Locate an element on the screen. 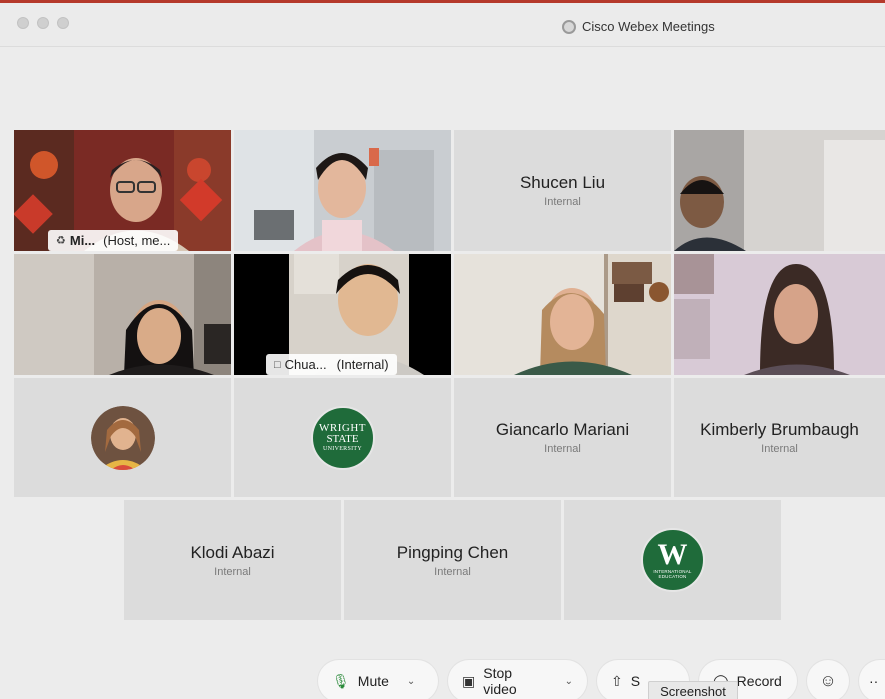  video-tile-chua: □ Chua... (Internal) is located at coordinates (342, 314).